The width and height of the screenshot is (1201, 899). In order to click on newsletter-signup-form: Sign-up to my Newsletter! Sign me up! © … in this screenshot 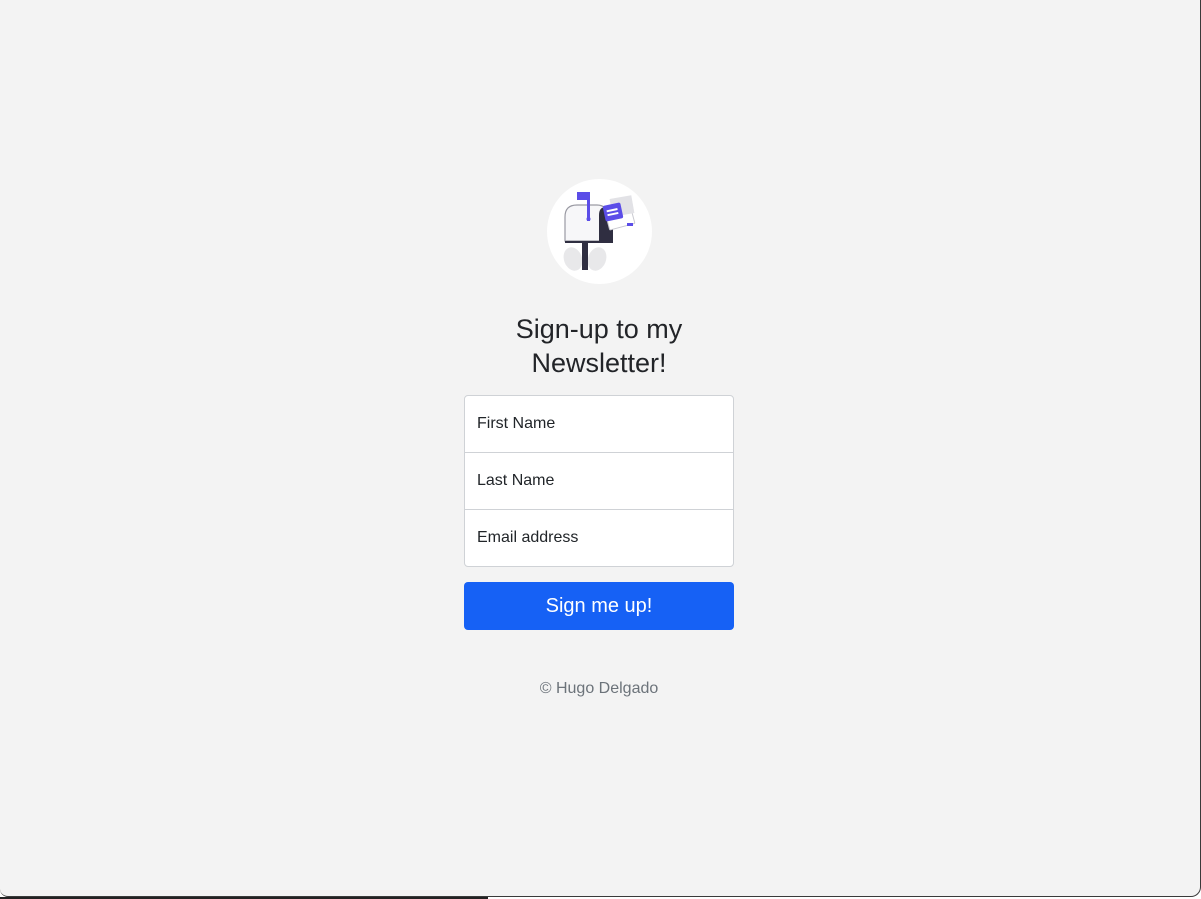, I will do `click(599, 446)`.